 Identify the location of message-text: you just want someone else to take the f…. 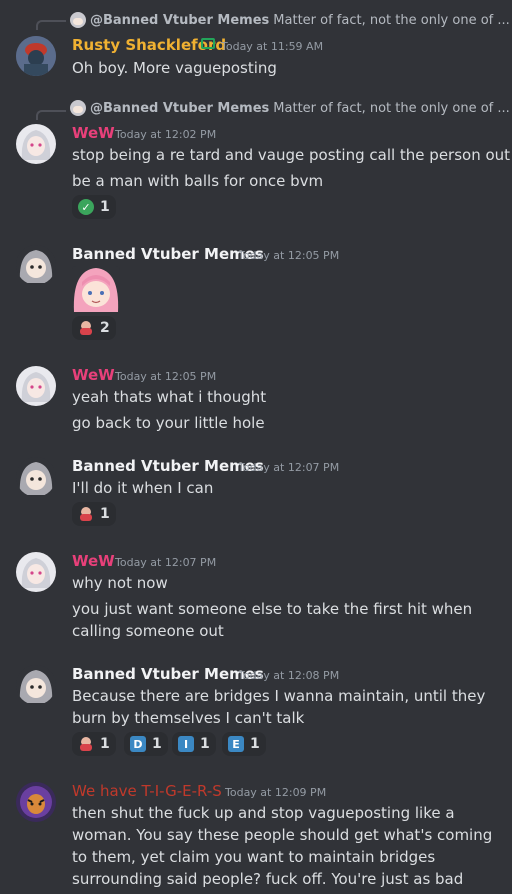
(272, 609).